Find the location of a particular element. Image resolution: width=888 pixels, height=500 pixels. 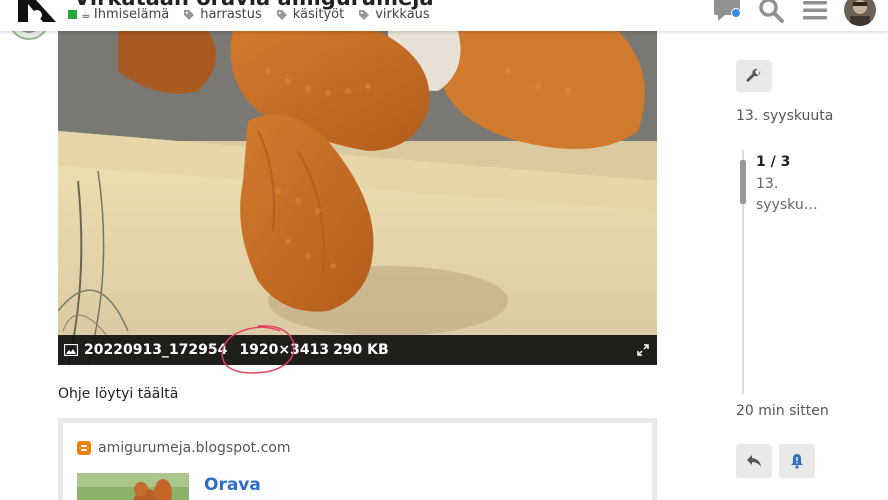

expand-icon is located at coordinates (643, 350).